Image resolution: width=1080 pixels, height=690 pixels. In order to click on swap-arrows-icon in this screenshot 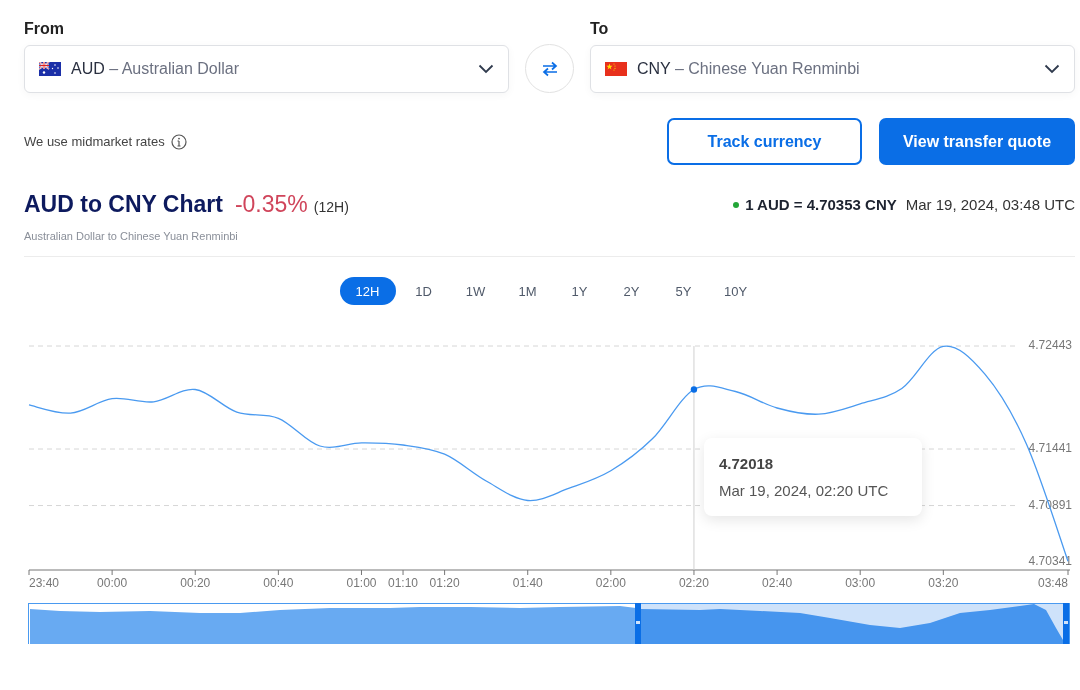, I will do `click(549, 68)`.